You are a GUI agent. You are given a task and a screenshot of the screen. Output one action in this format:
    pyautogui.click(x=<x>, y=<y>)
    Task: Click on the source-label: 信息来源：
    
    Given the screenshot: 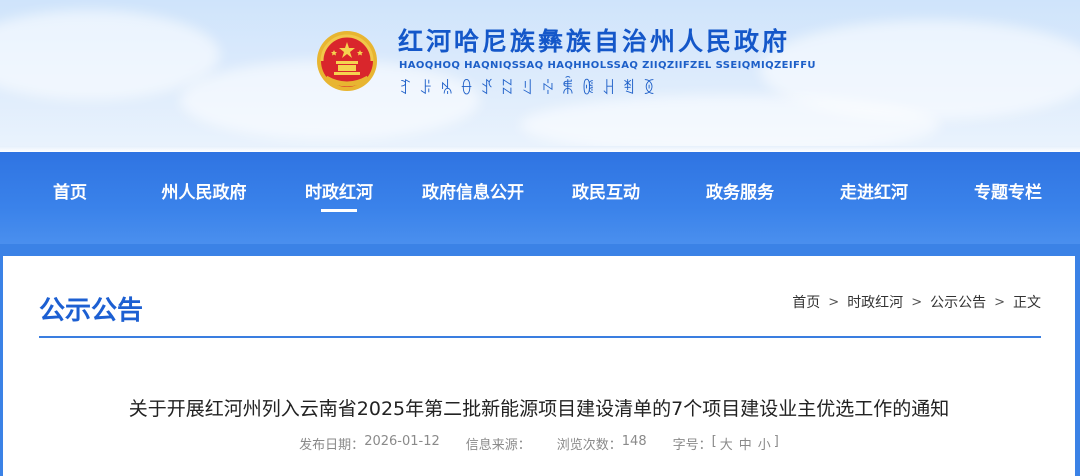 What is the action you would take?
    pyautogui.click(x=498, y=445)
    